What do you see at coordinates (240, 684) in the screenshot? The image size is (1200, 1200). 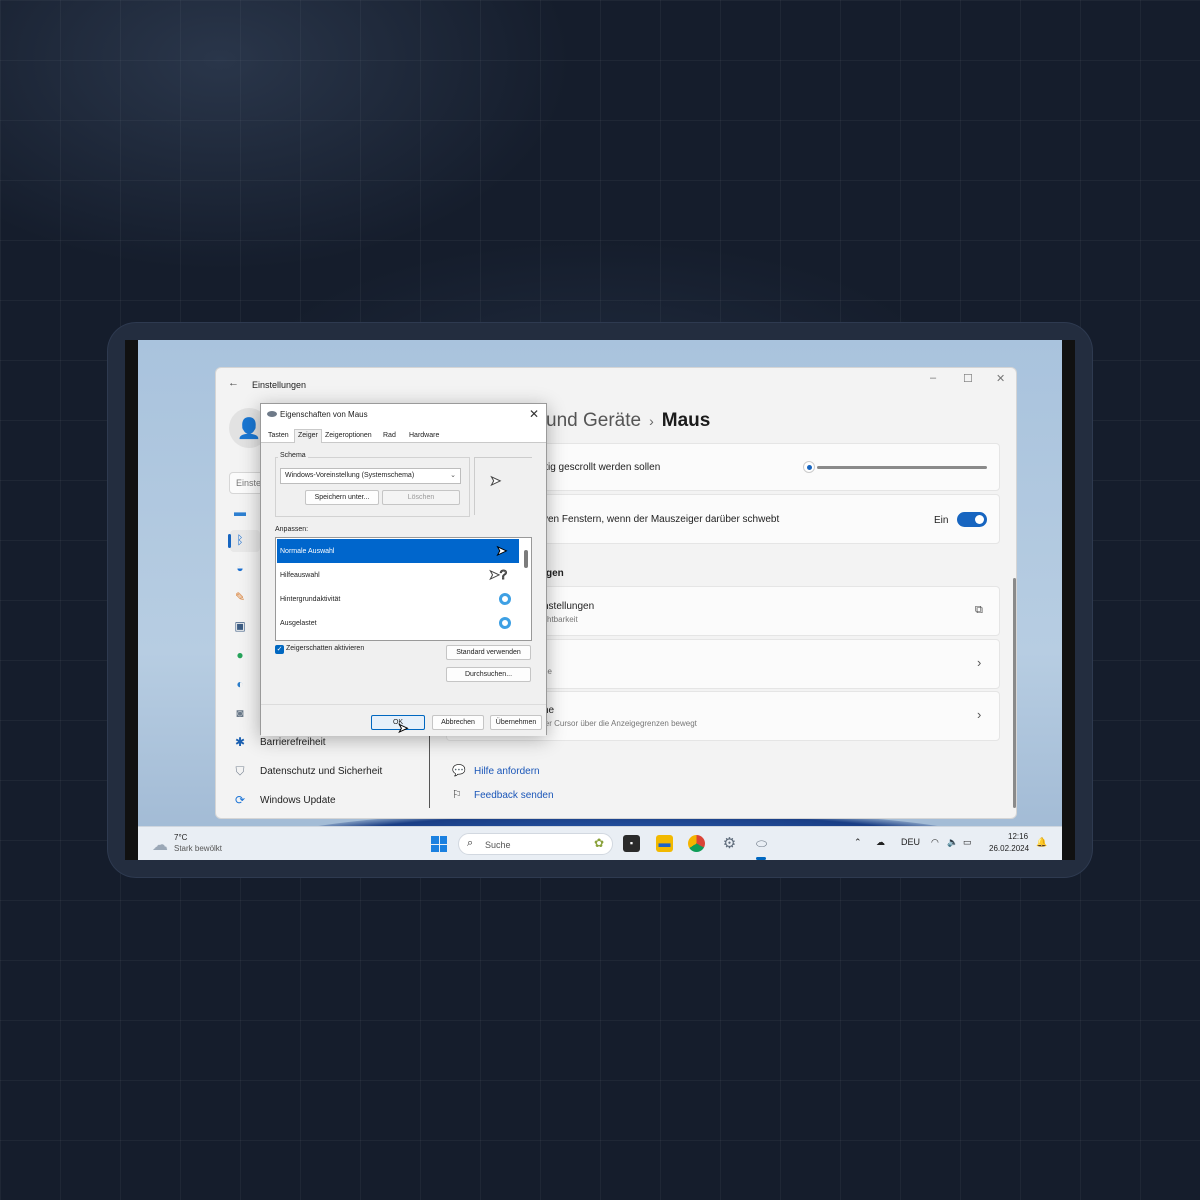 I see `globe-icon: ◐` at bounding box center [240, 684].